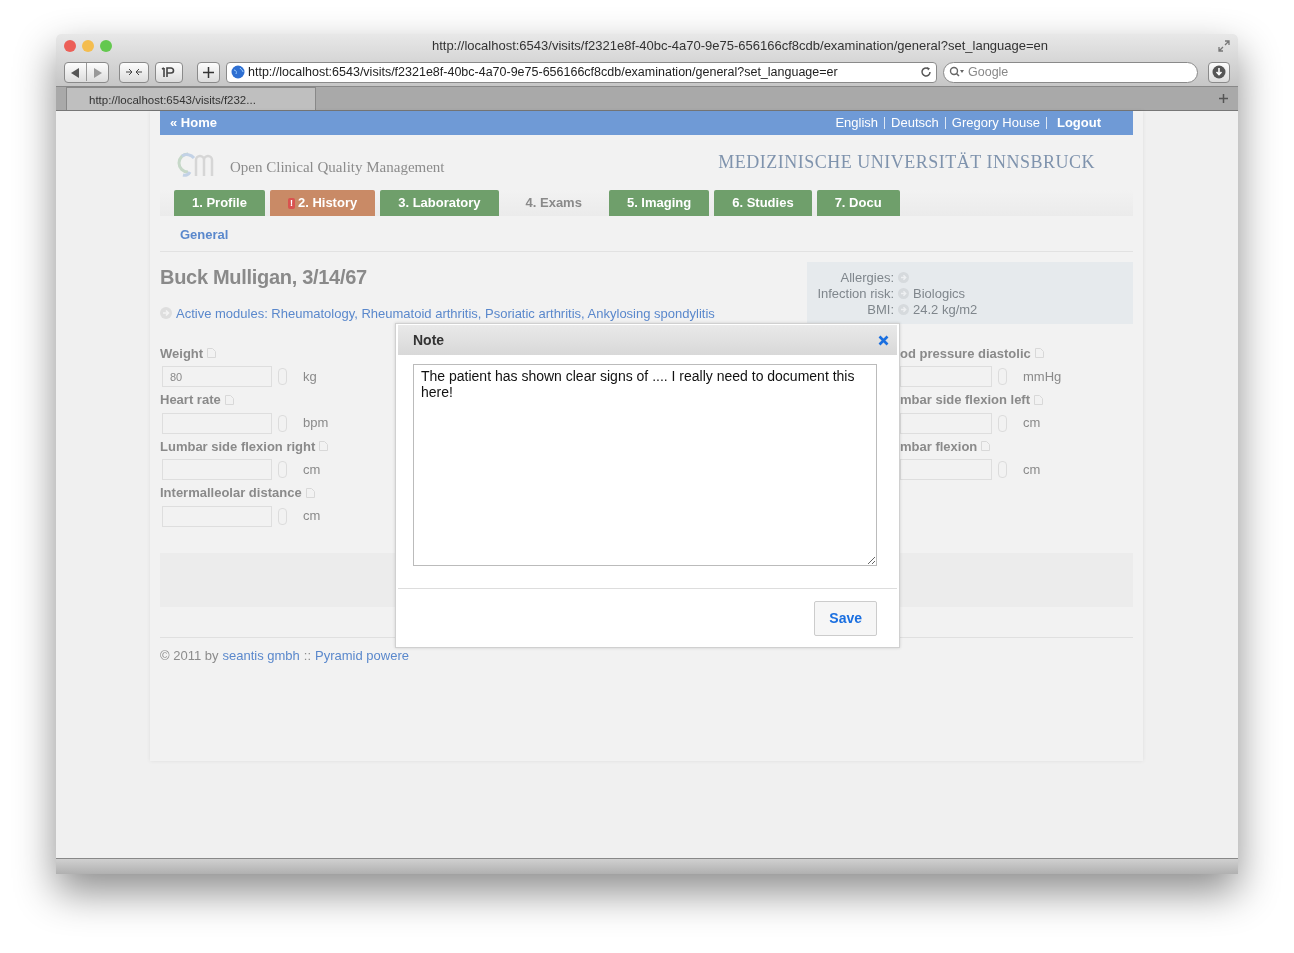  Describe the element at coordinates (264, 277) in the screenshot. I see `patient-name: Buck Mulligan, 3/14/67` at that location.